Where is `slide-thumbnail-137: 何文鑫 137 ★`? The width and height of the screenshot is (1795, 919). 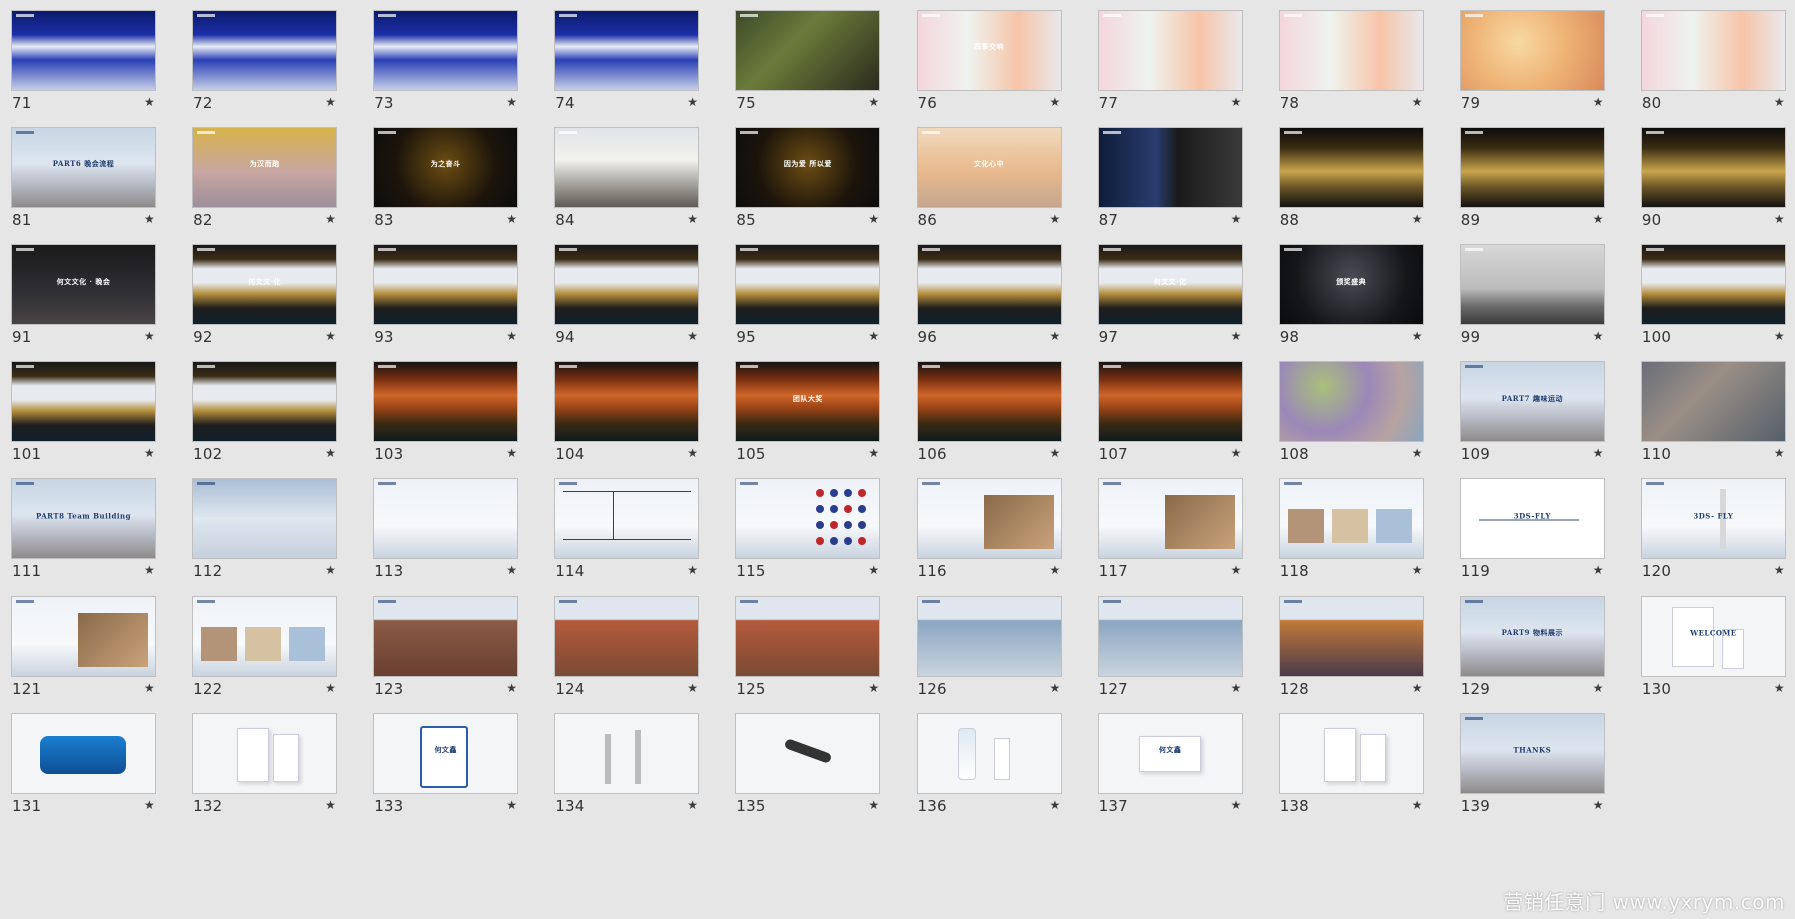
slide-thumbnail-137: 何文鑫 137 ★ is located at coordinates (1177, 768).